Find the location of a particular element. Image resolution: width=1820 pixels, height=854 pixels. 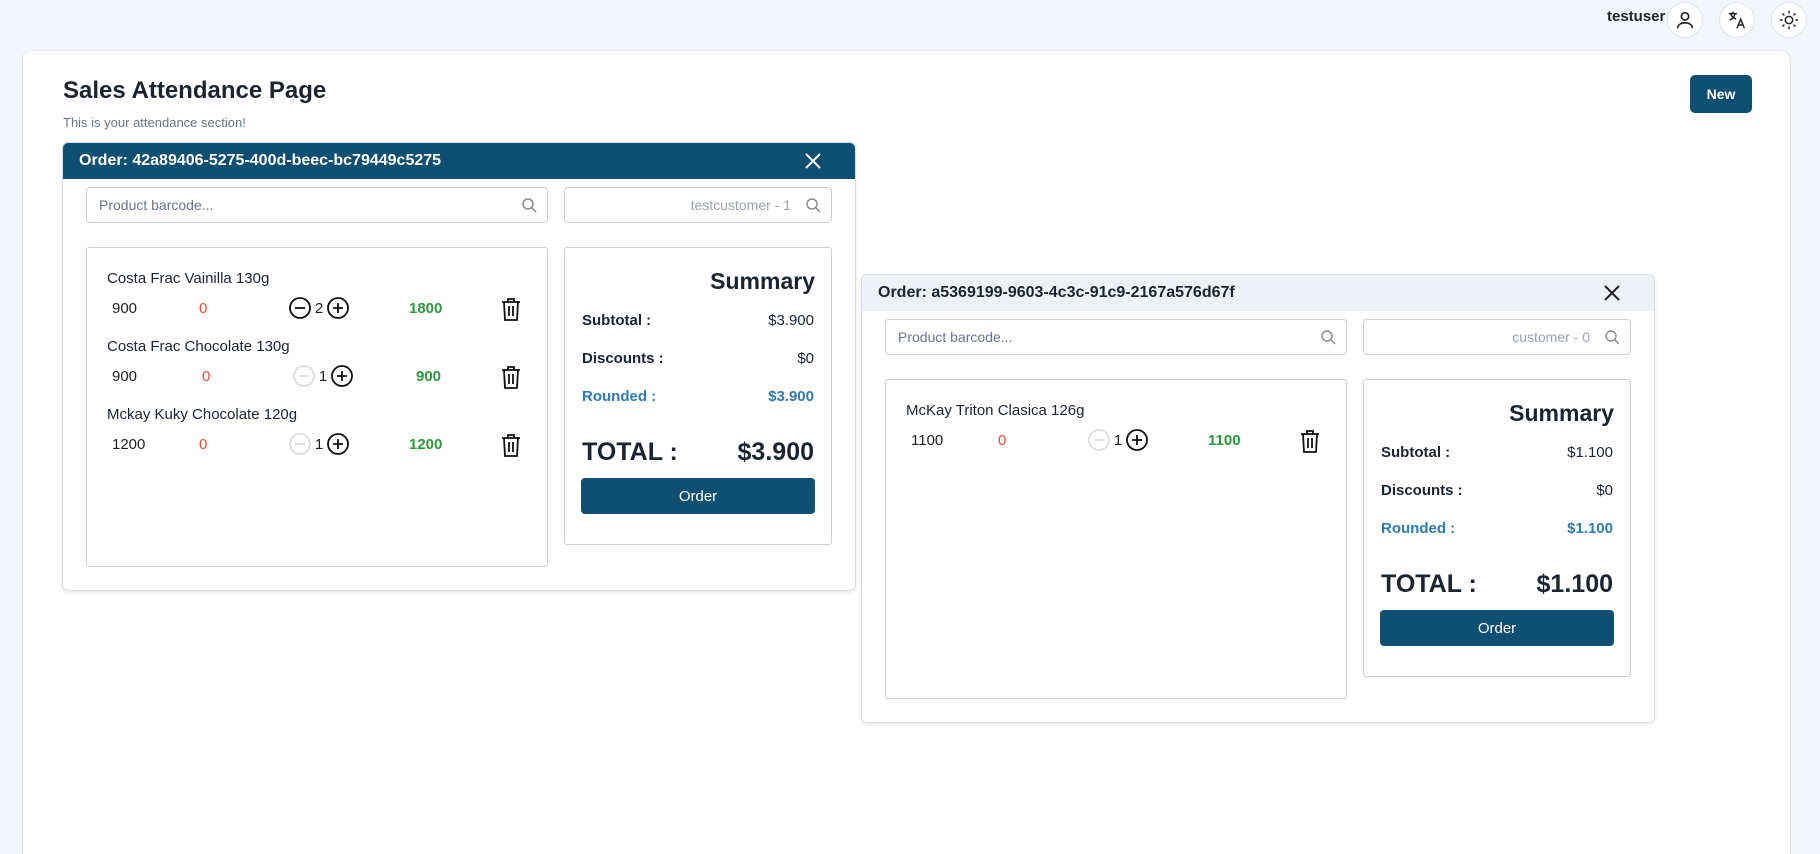

item-line-total: 1800 is located at coordinates (426, 308).